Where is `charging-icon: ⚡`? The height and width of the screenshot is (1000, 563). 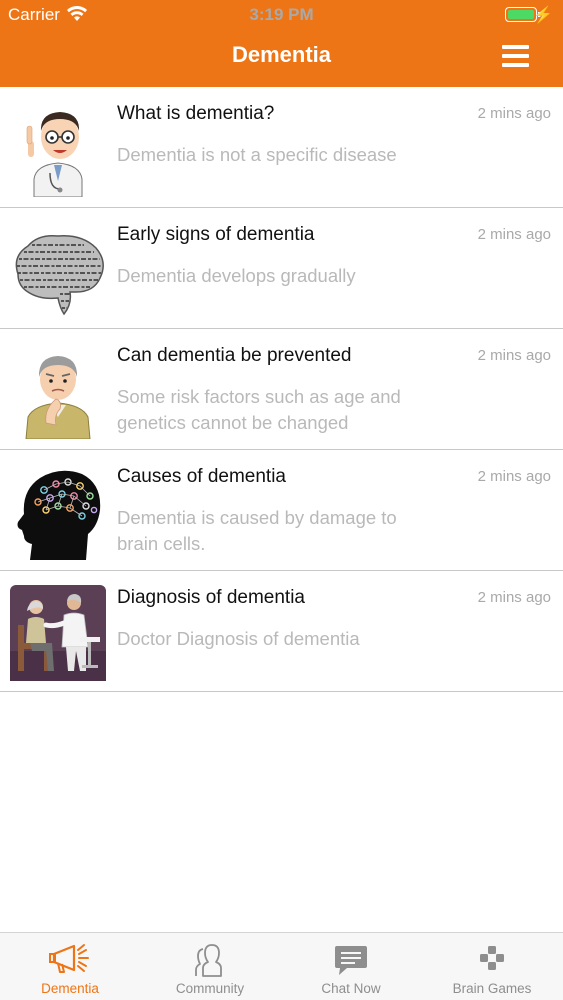 charging-icon: ⚡ is located at coordinates (543, 15).